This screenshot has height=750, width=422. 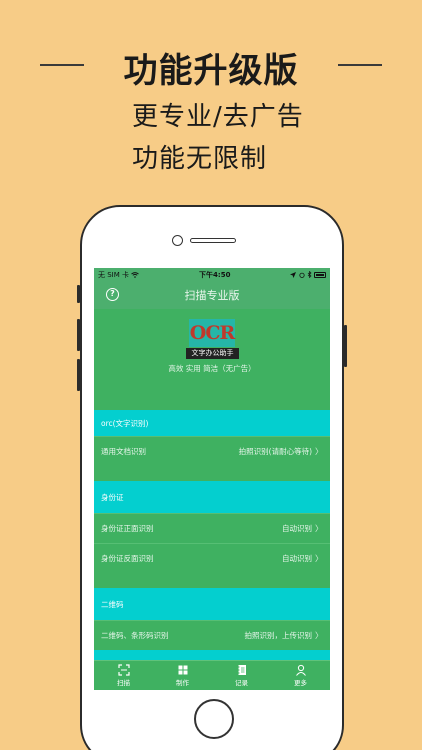 What do you see at coordinates (135, 274) in the screenshot?
I see `wifi-icon` at bounding box center [135, 274].